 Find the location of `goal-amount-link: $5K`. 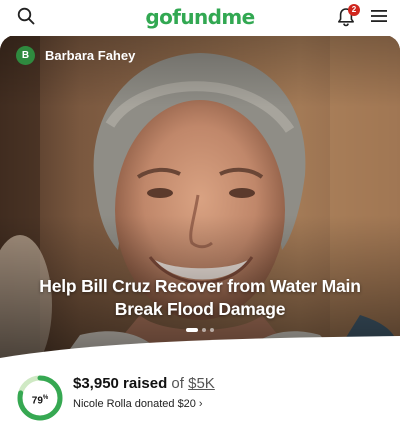

goal-amount-link: $5K is located at coordinates (201, 383).